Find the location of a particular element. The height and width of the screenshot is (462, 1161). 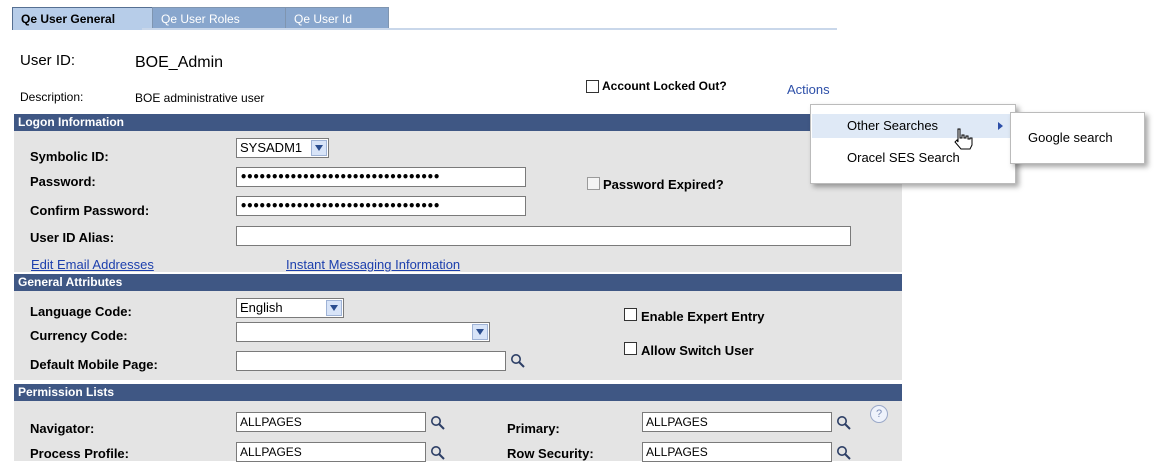

password-label: Password: is located at coordinates (63, 181).